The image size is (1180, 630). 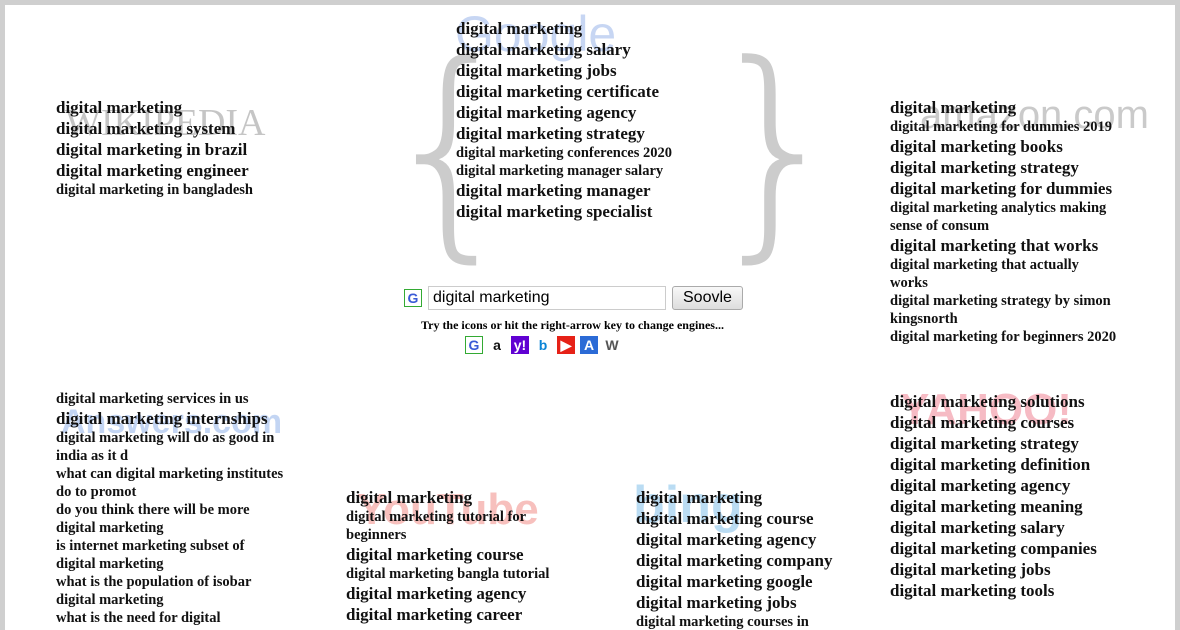 I want to click on suggestion-item: digital marketing company, so click(x=748, y=560).